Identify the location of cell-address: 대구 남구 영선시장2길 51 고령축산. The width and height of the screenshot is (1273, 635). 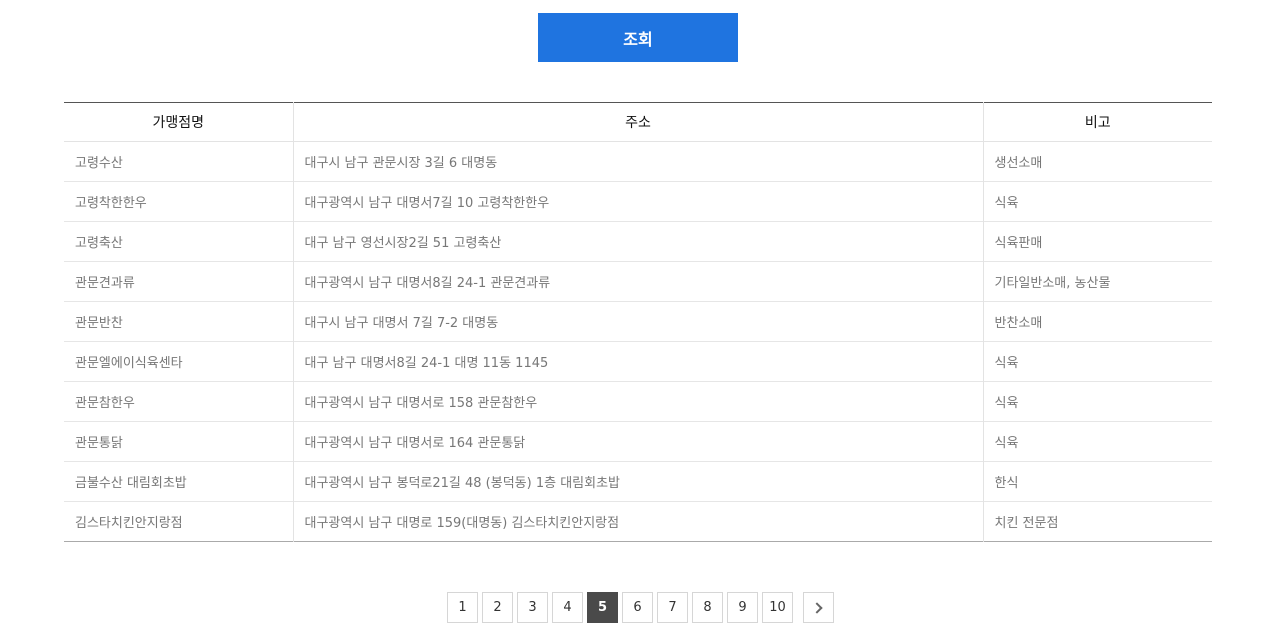
(637, 241).